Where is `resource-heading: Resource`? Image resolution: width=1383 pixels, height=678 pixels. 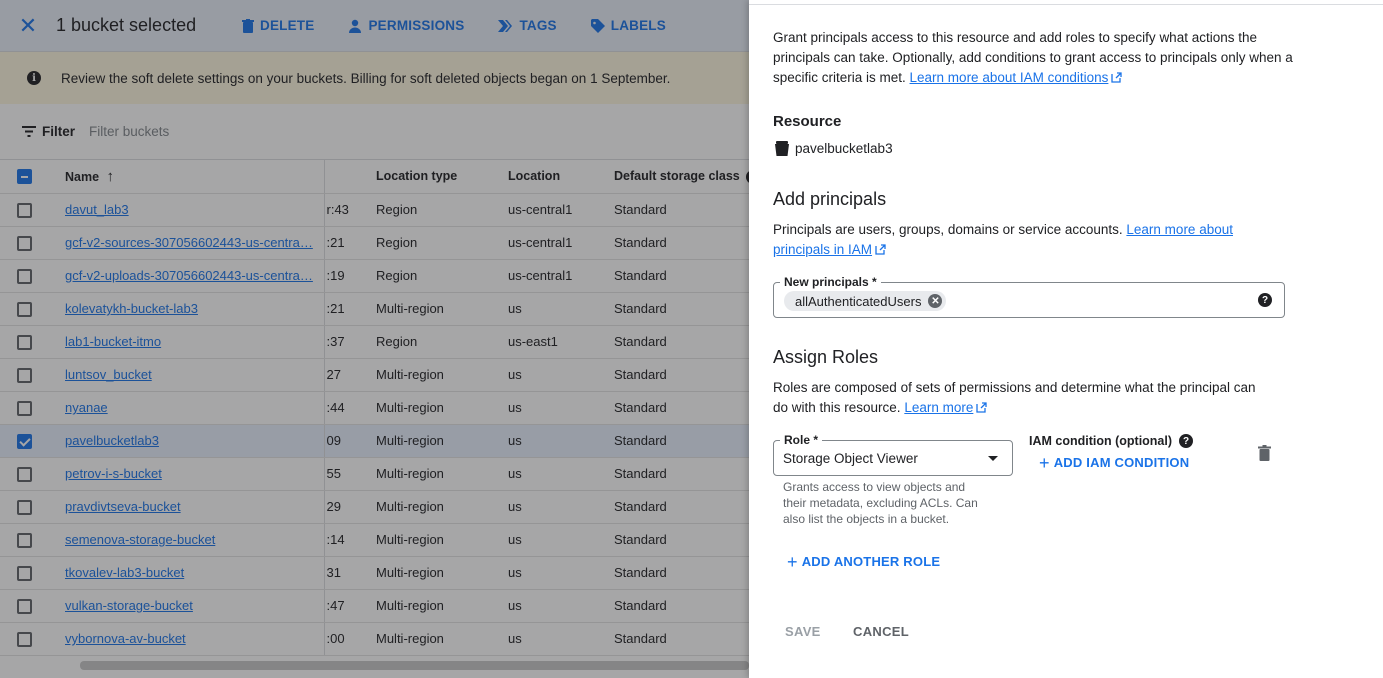 resource-heading: Resource is located at coordinates (807, 121).